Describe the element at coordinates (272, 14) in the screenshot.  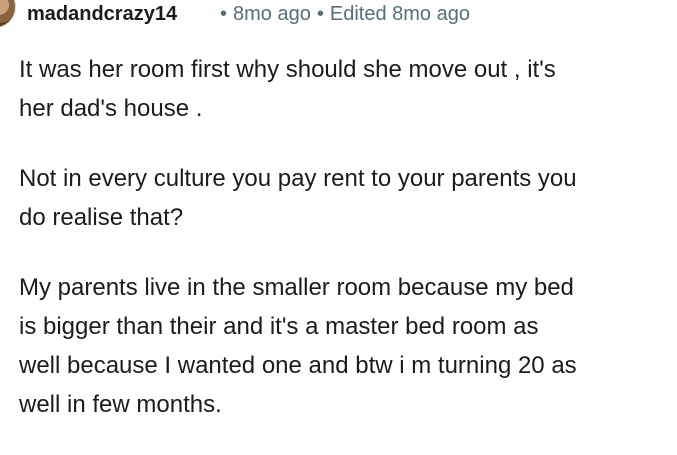
I see `comment-timestamp: 8mo ago` at that location.